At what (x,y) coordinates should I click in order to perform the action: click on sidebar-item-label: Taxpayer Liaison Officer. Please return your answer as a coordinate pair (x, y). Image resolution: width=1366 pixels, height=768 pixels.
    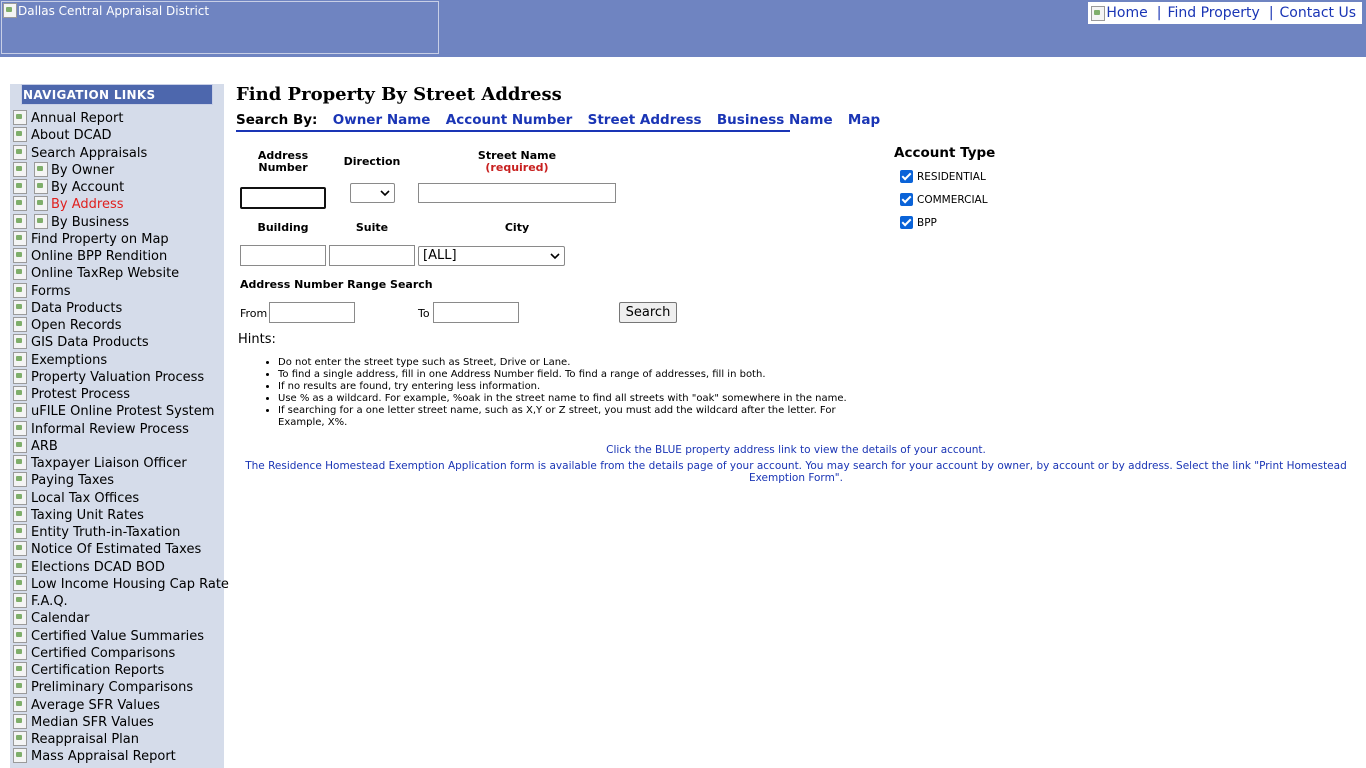
    Looking at the image, I should click on (109, 463).